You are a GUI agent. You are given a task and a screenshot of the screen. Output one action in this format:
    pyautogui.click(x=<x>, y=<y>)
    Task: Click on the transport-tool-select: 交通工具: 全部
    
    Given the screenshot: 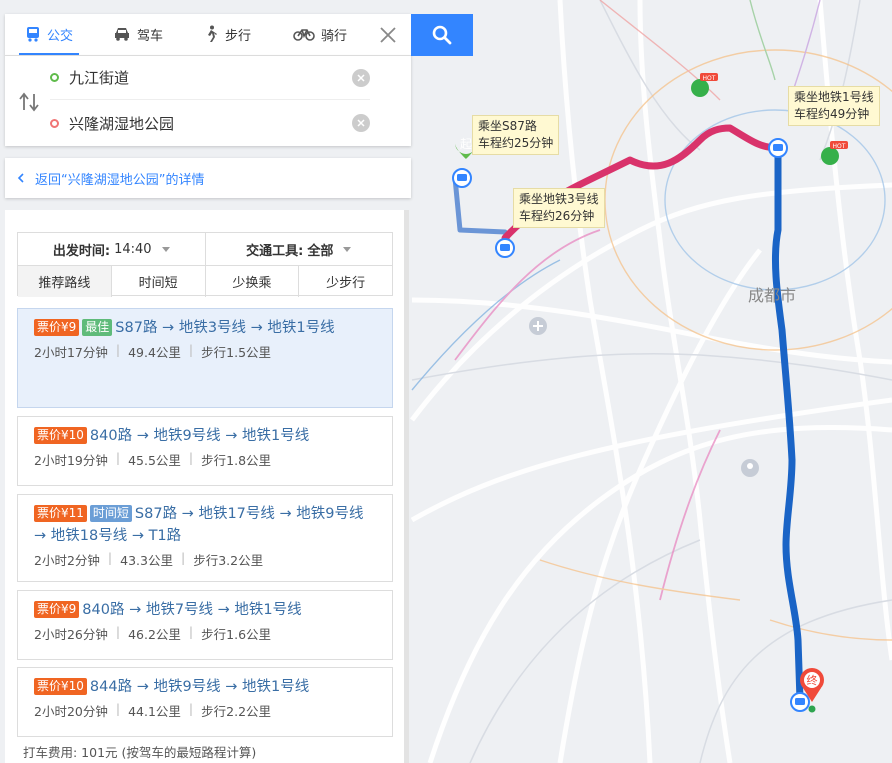 What is the action you would take?
    pyautogui.click(x=299, y=249)
    